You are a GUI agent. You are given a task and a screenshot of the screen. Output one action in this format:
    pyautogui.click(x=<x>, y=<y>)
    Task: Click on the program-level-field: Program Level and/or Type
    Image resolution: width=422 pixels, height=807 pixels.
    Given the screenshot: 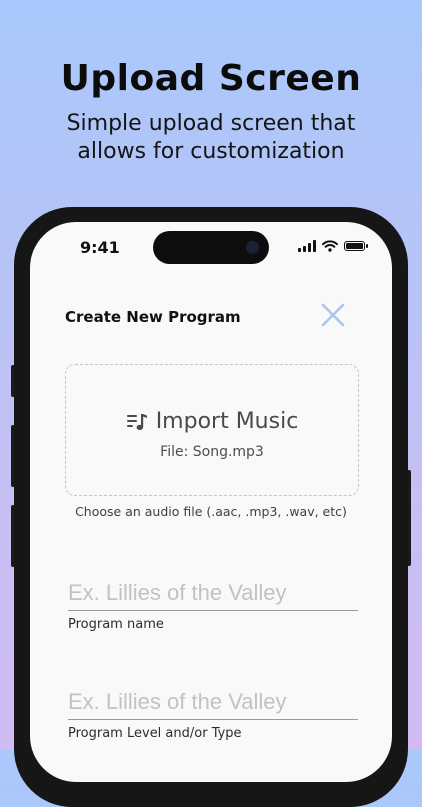 What is the action you would take?
    pyautogui.click(x=213, y=715)
    